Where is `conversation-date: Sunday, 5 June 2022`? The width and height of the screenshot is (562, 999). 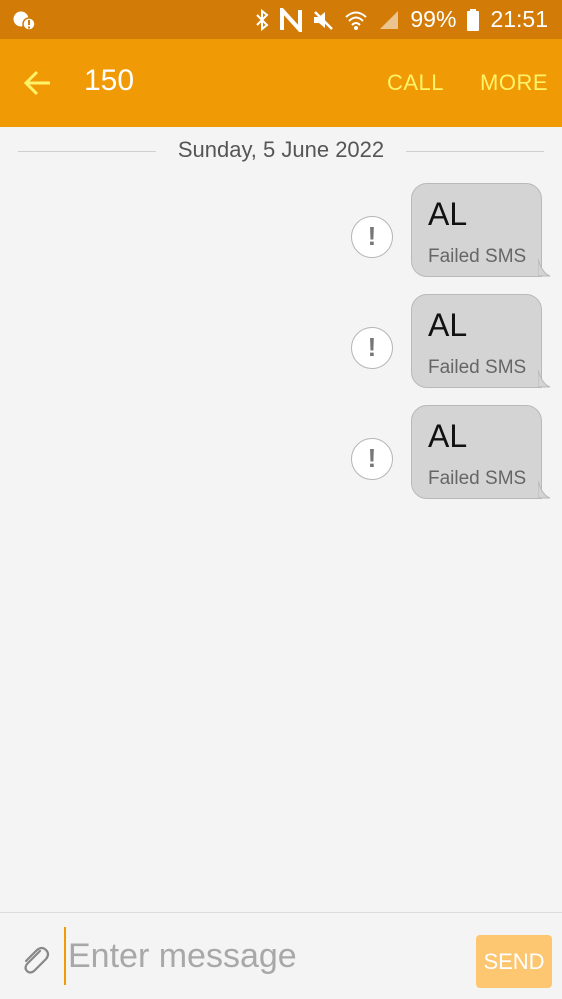 conversation-date: Sunday, 5 June 2022 is located at coordinates (281, 149).